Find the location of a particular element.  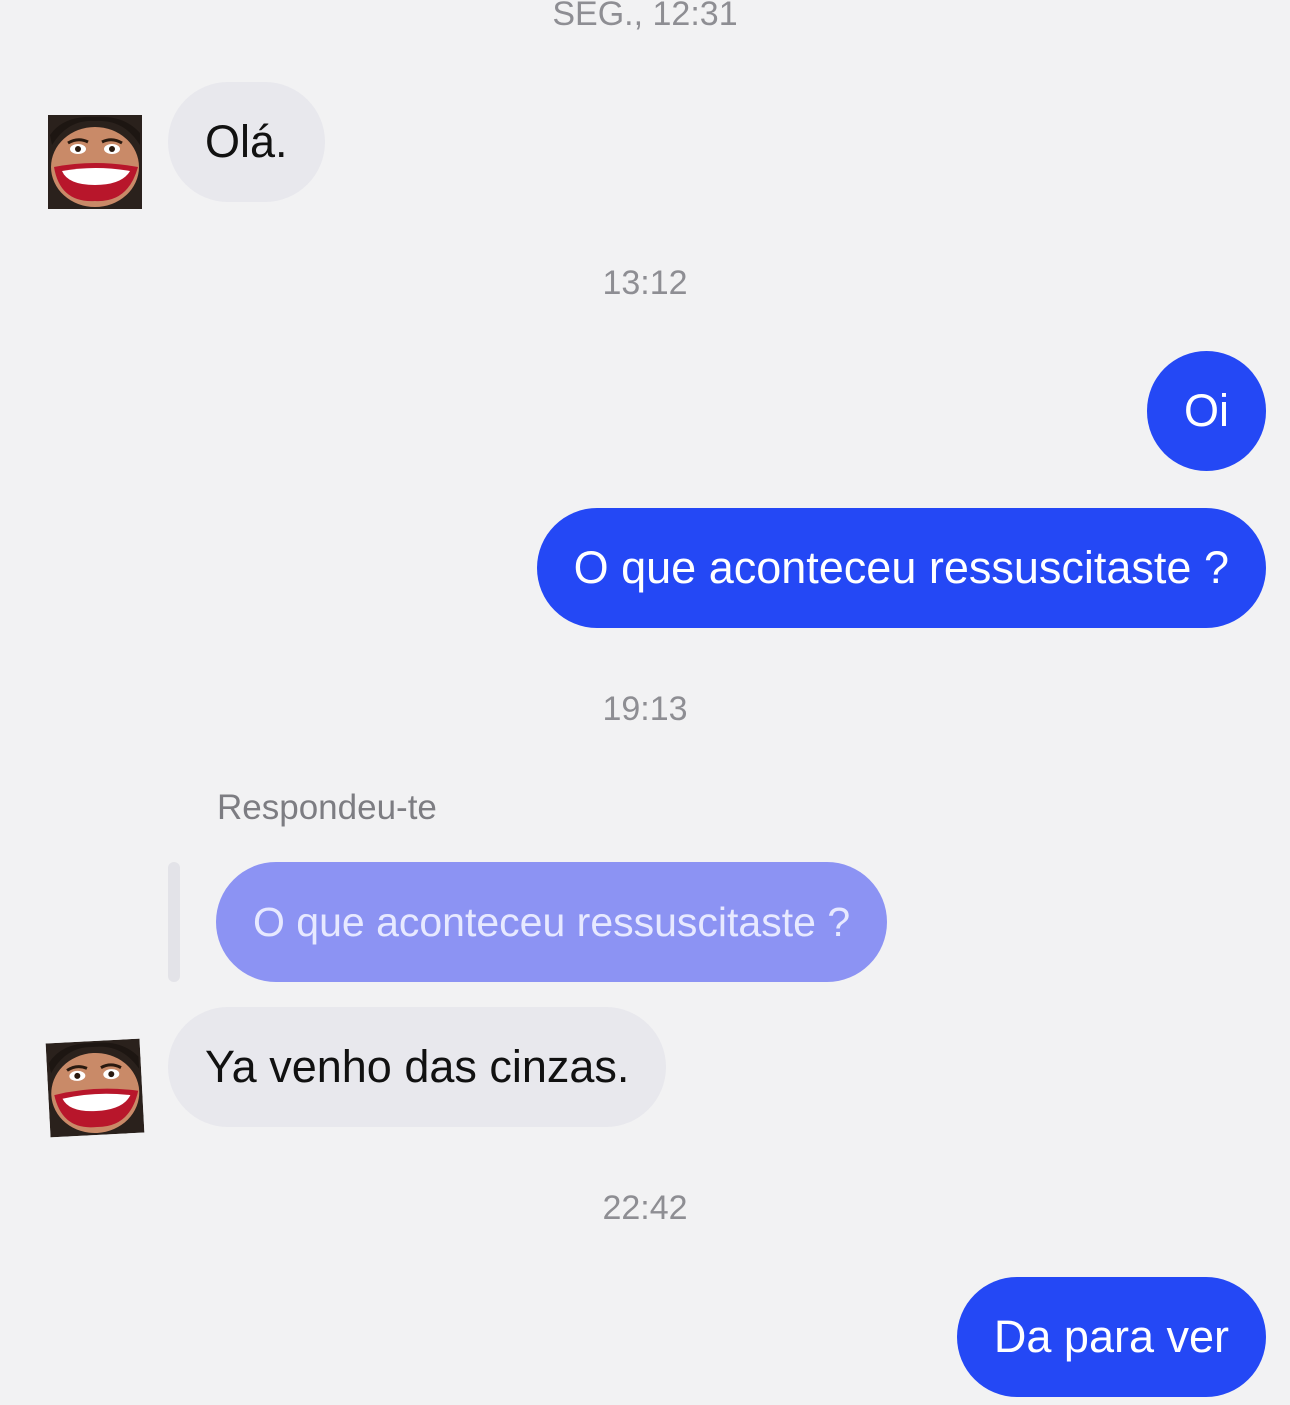

message-text: Oi is located at coordinates (1206, 410).